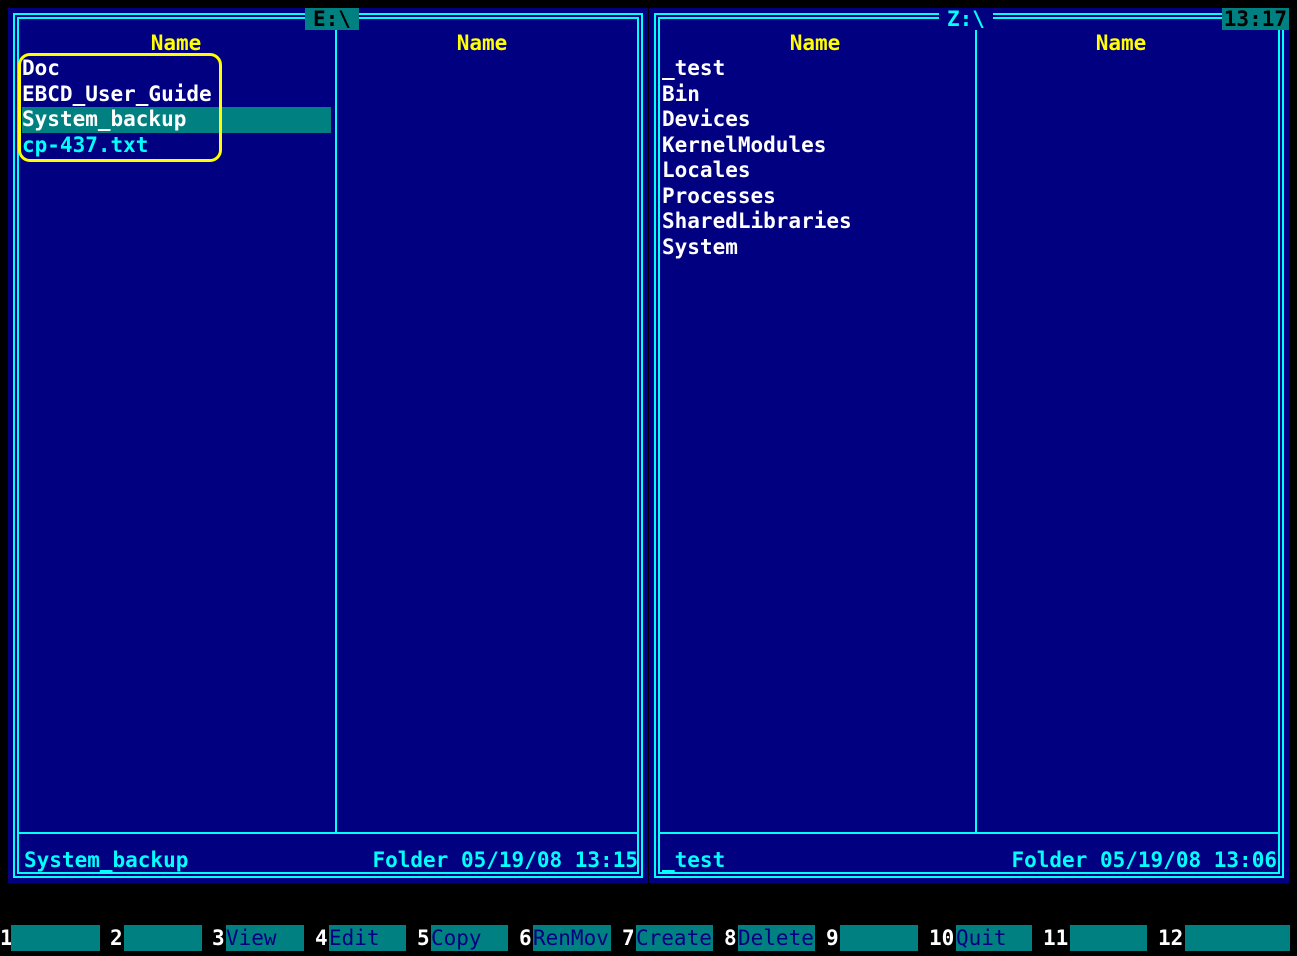  What do you see at coordinates (817, 95) in the screenshot?
I see `folder-item: Bin` at bounding box center [817, 95].